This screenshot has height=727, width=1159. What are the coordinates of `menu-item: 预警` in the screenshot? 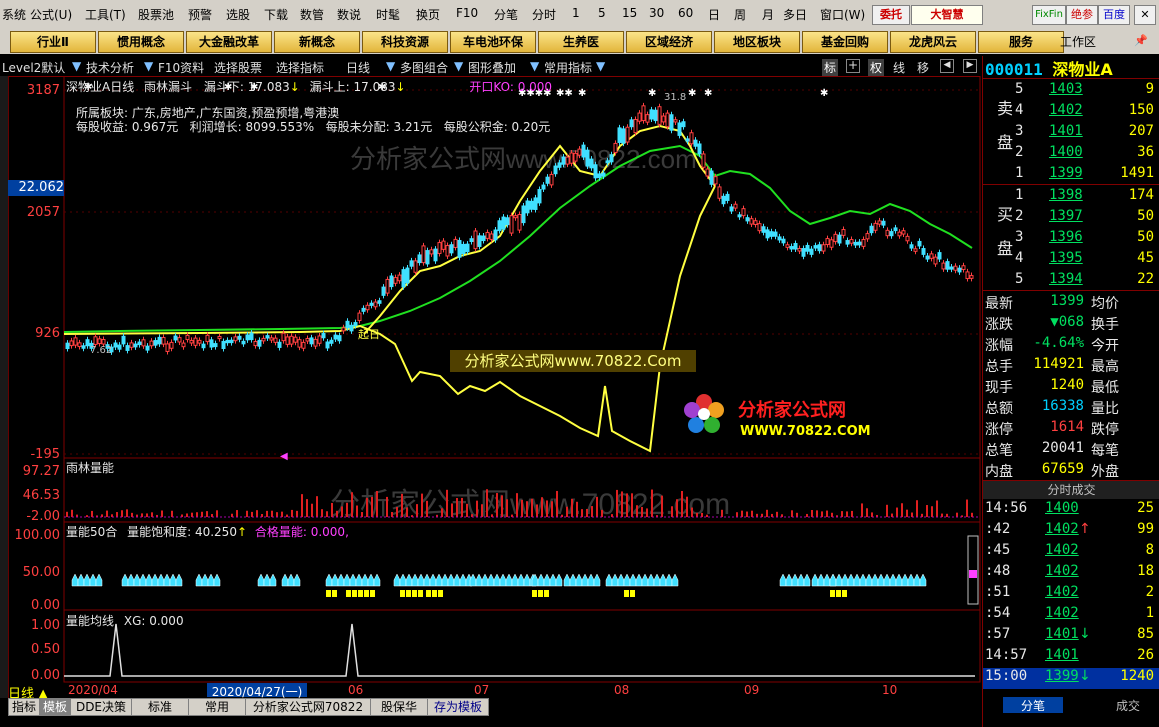 It's located at (200, 14).